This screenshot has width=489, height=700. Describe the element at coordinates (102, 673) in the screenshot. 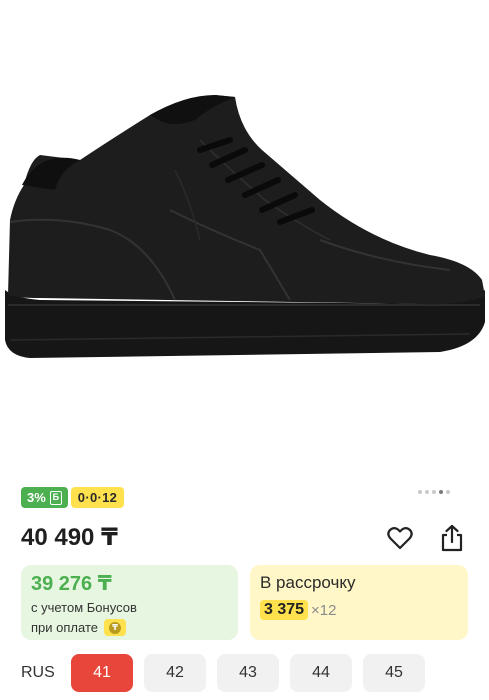

I see `size-option-41: 41` at that location.